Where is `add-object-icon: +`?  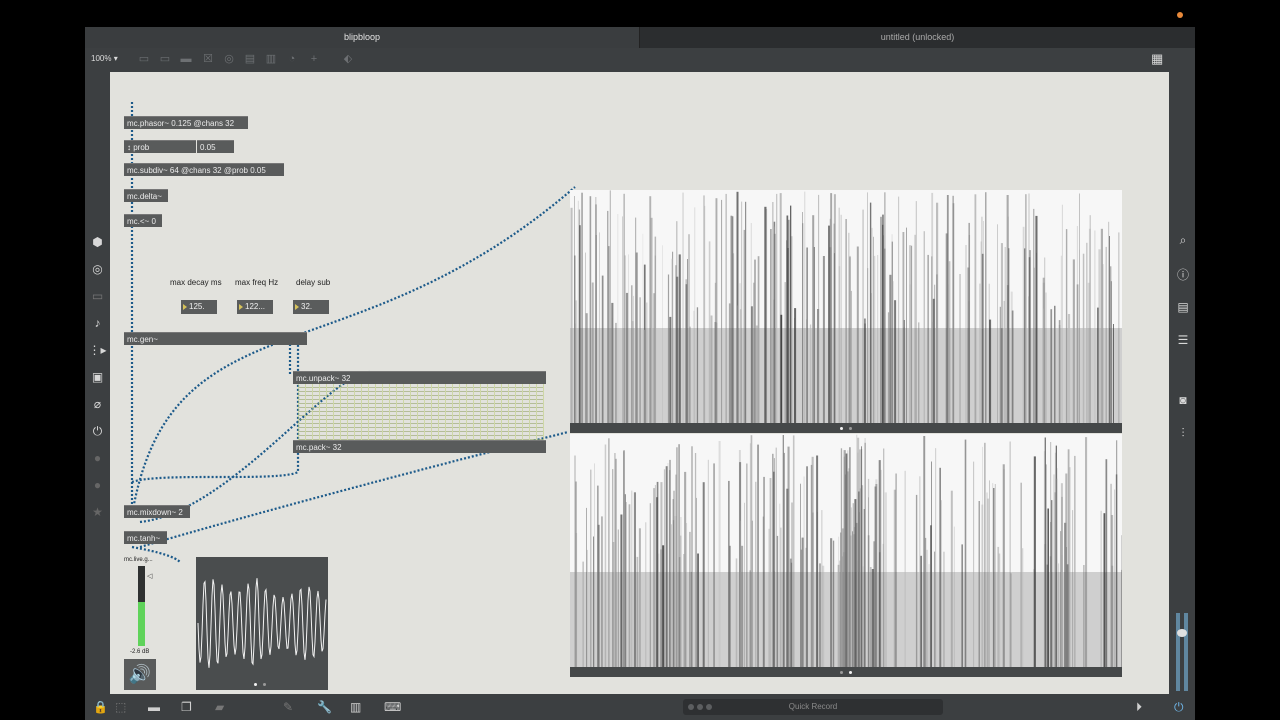
add-object-icon: + is located at coordinates (314, 59).